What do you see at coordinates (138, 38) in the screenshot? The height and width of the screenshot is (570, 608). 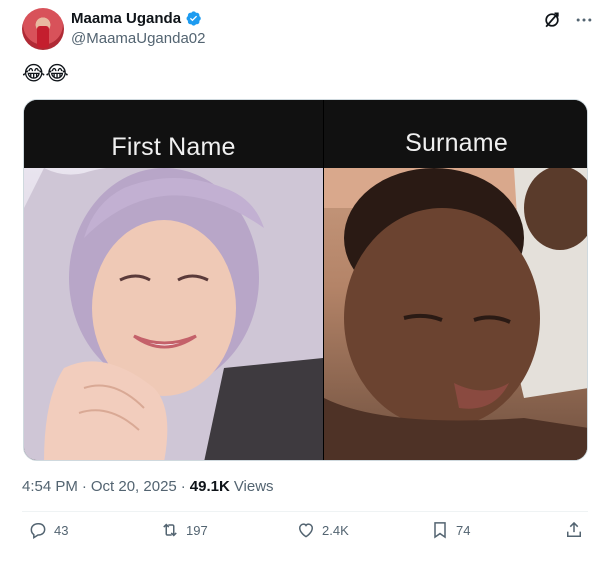 I see `handle: @MaamaUganda02` at bounding box center [138, 38].